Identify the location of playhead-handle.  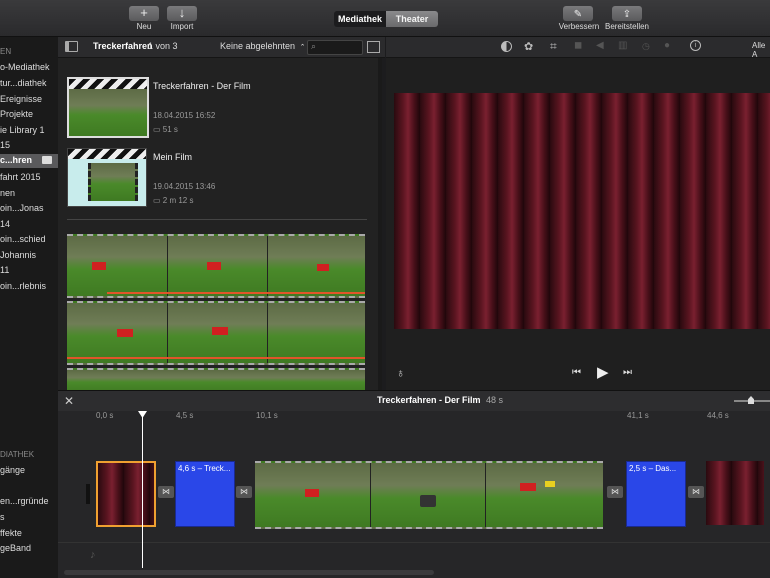
(142, 414).